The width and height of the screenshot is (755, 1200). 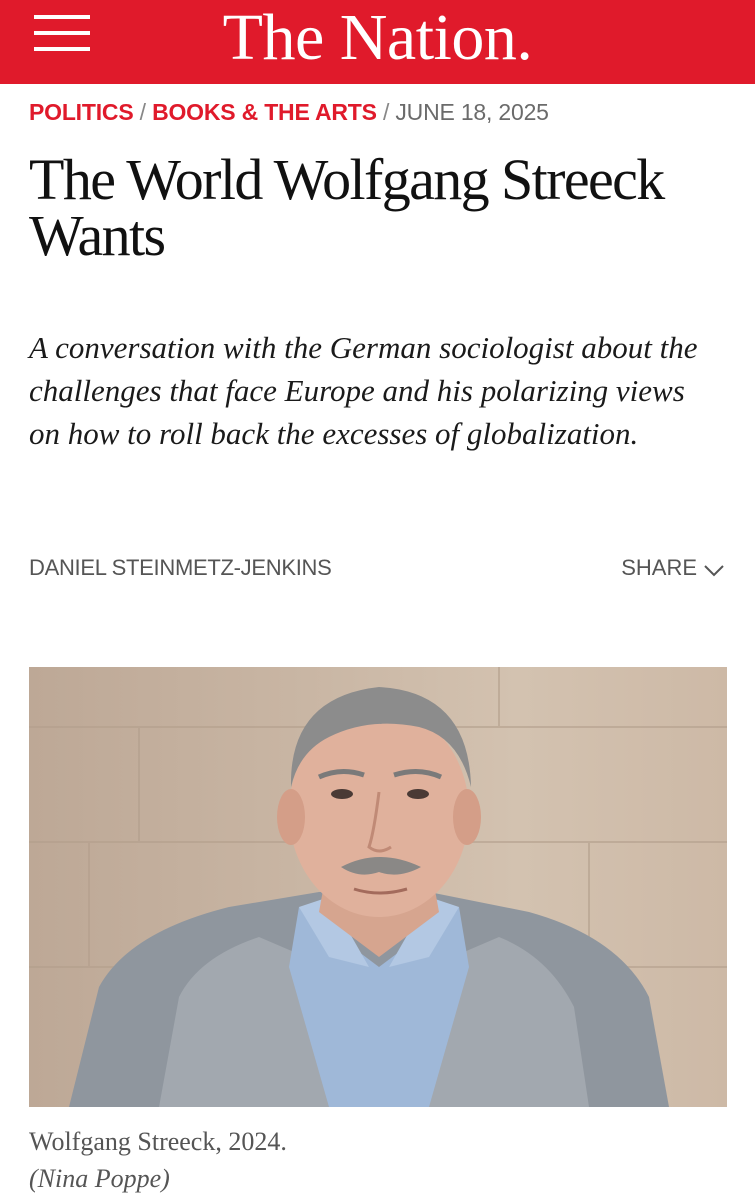 I want to click on share-label: SHARE, so click(x=659, y=567).